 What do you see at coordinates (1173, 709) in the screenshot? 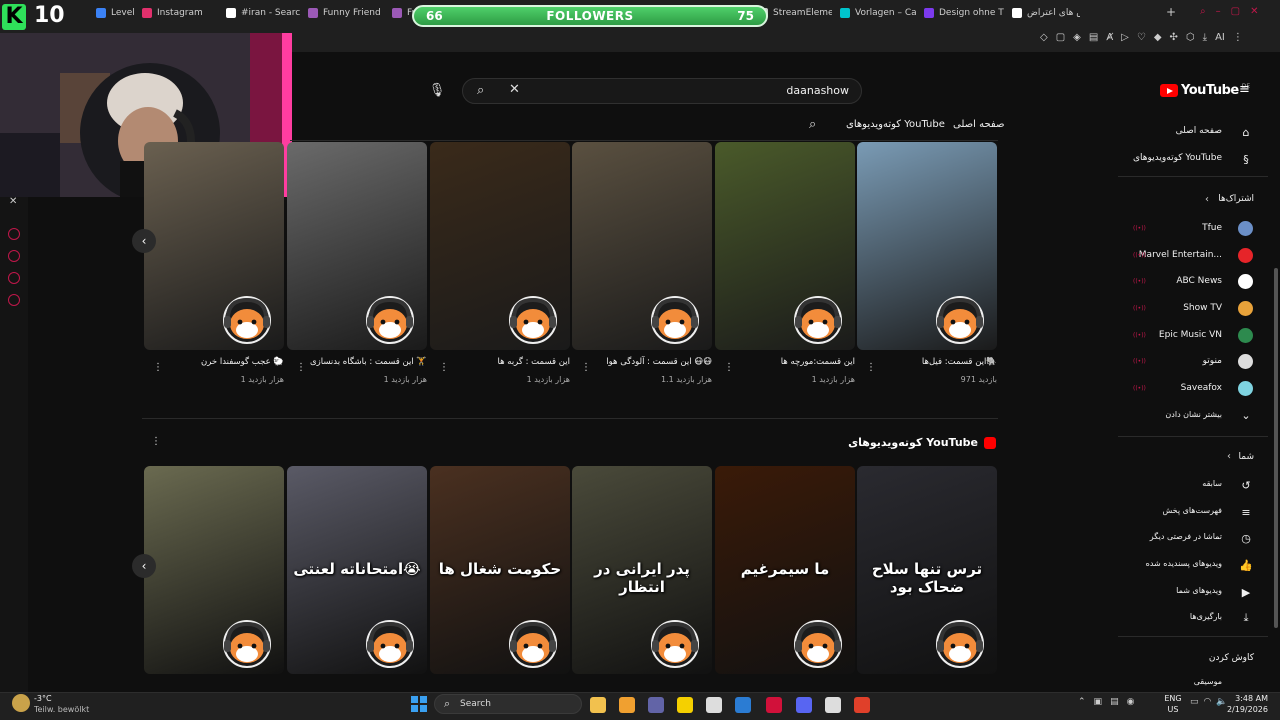
I see `input-region: US` at bounding box center [1173, 709].